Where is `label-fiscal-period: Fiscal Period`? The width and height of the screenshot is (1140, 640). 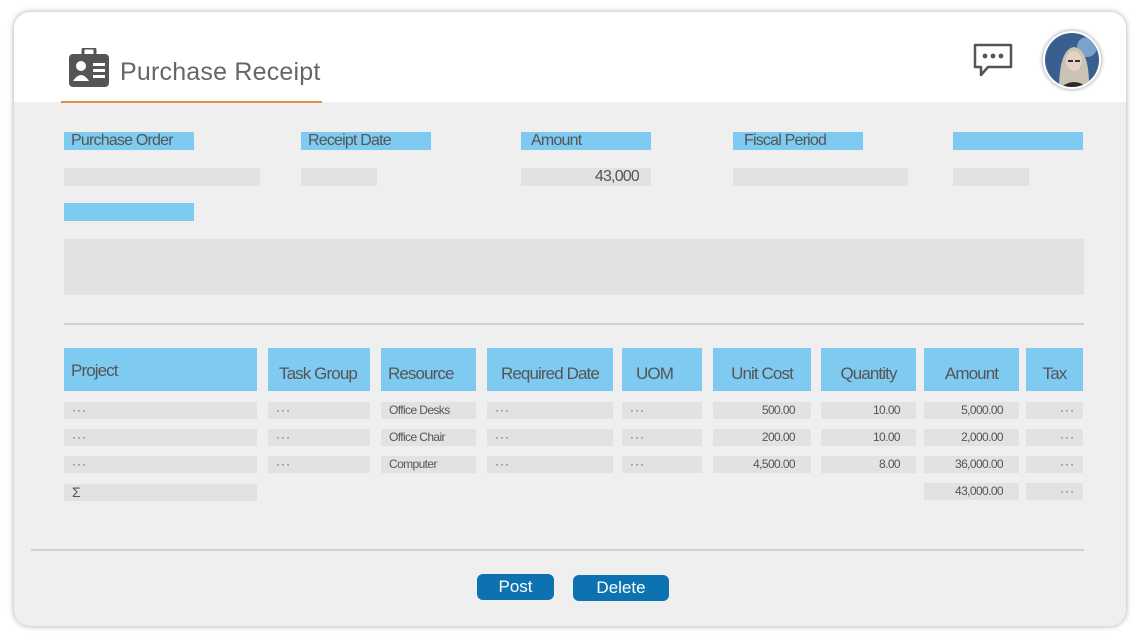 label-fiscal-period: Fiscal Period is located at coordinates (798, 141).